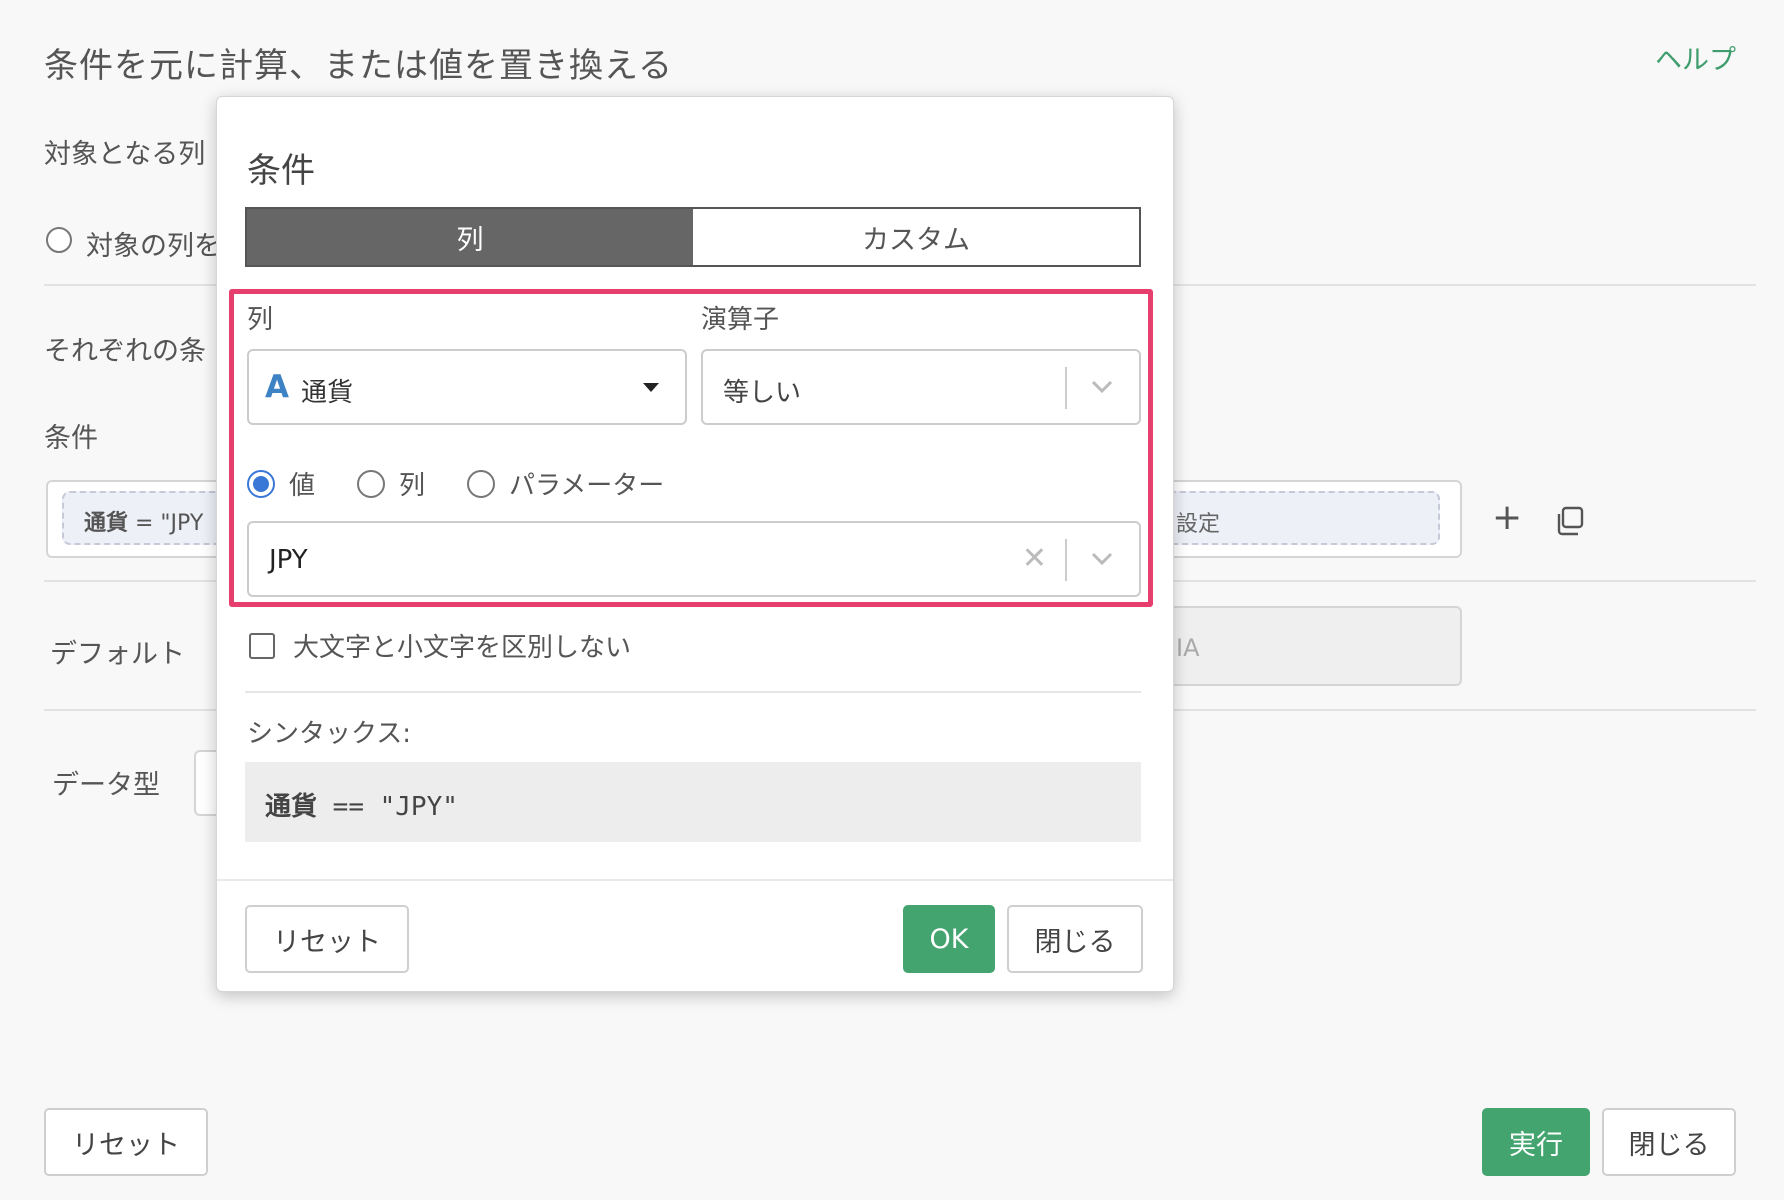 The image size is (1784, 1200). What do you see at coordinates (1306, 646) in the screenshot?
I see `default-value-input: IA` at bounding box center [1306, 646].